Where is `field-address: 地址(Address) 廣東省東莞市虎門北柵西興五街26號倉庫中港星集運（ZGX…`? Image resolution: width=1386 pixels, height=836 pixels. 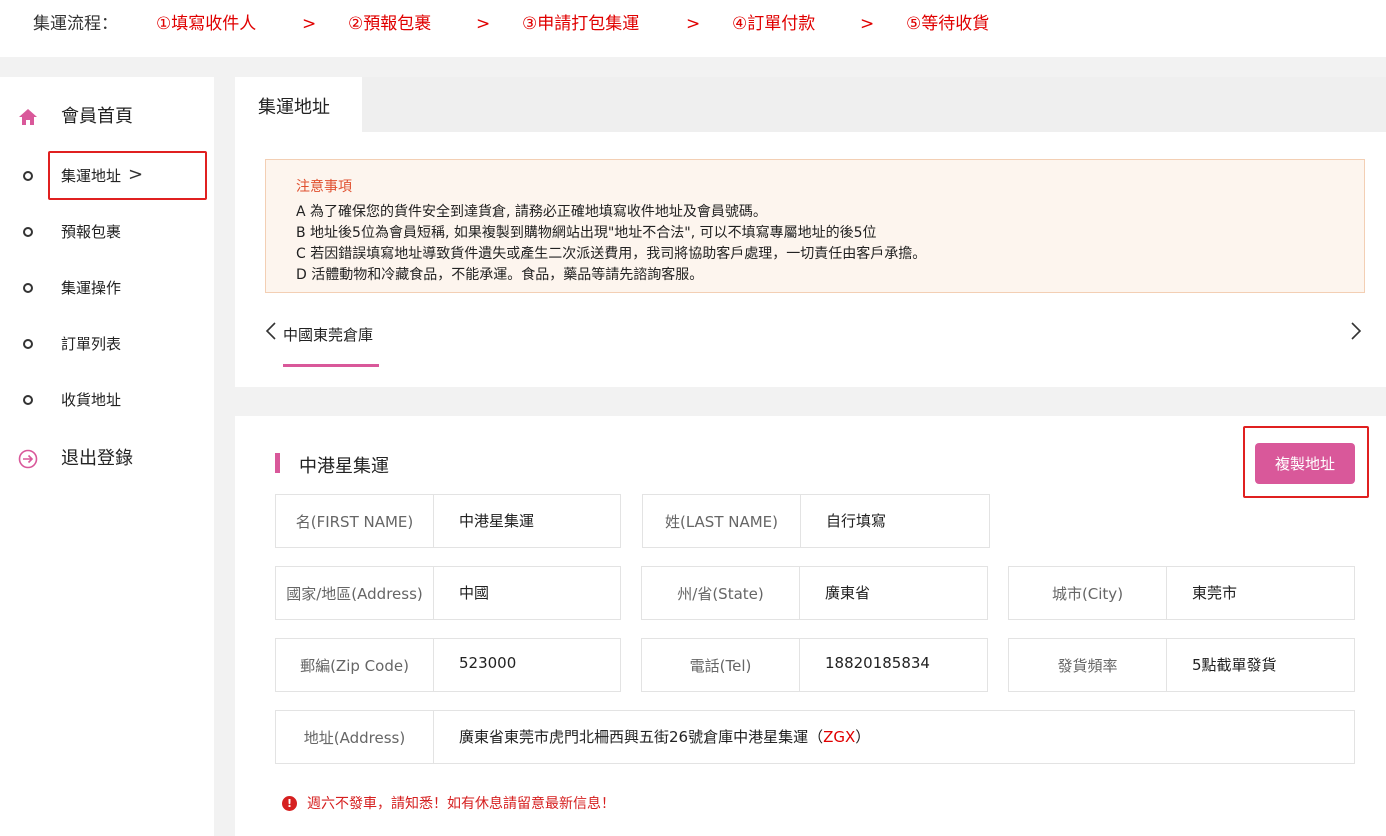
field-address: 地址(Address) 廣東省東莞市虎門北柵西興五街26號倉庫中港星集運（ZGX… is located at coordinates (815, 737).